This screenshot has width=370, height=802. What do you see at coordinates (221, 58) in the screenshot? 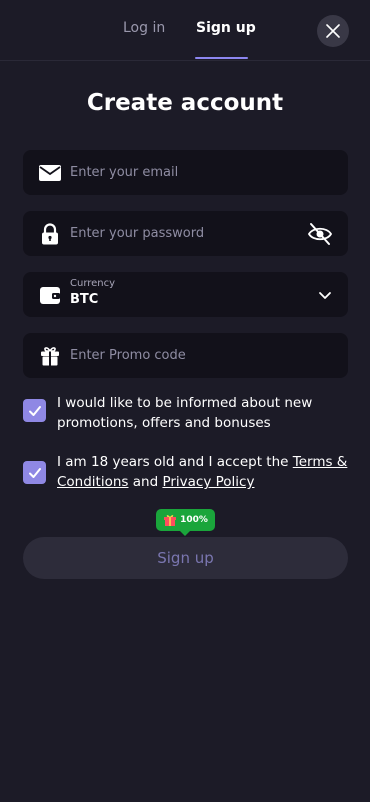
I see `active-tab-indicator` at bounding box center [221, 58].